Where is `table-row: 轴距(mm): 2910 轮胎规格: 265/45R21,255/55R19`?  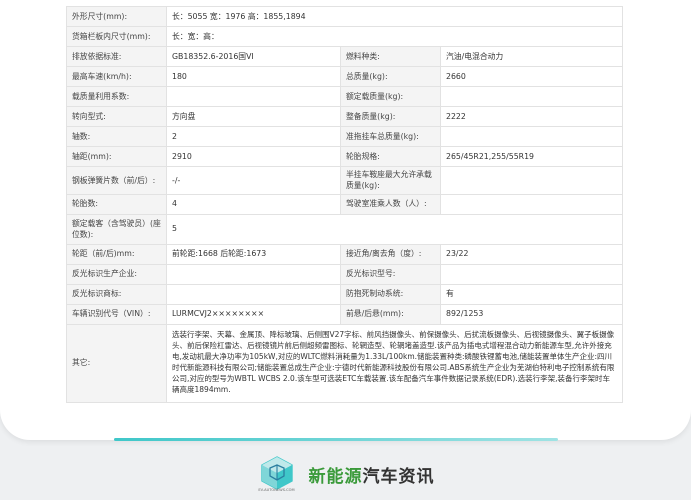
table-row: 轴距(mm): 2910 轮胎规格: 265/45R21,255/55R19 is located at coordinates (345, 156).